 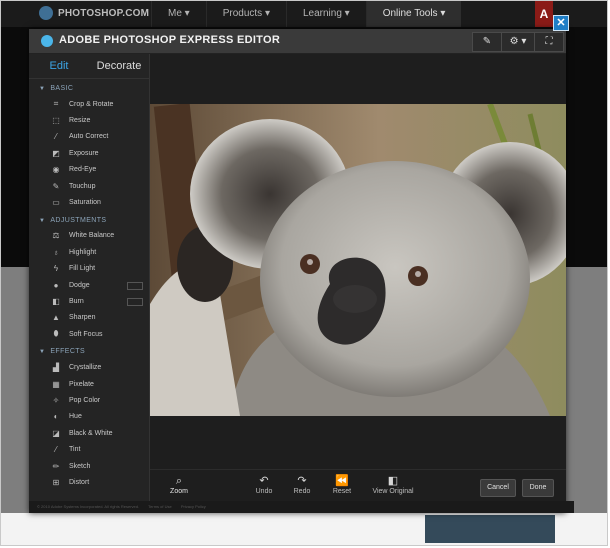 What do you see at coordinates (413, 14) in the screenshot?
I see `nav-online-tools: Online Tools ▾` at bounding box center [413, 14].